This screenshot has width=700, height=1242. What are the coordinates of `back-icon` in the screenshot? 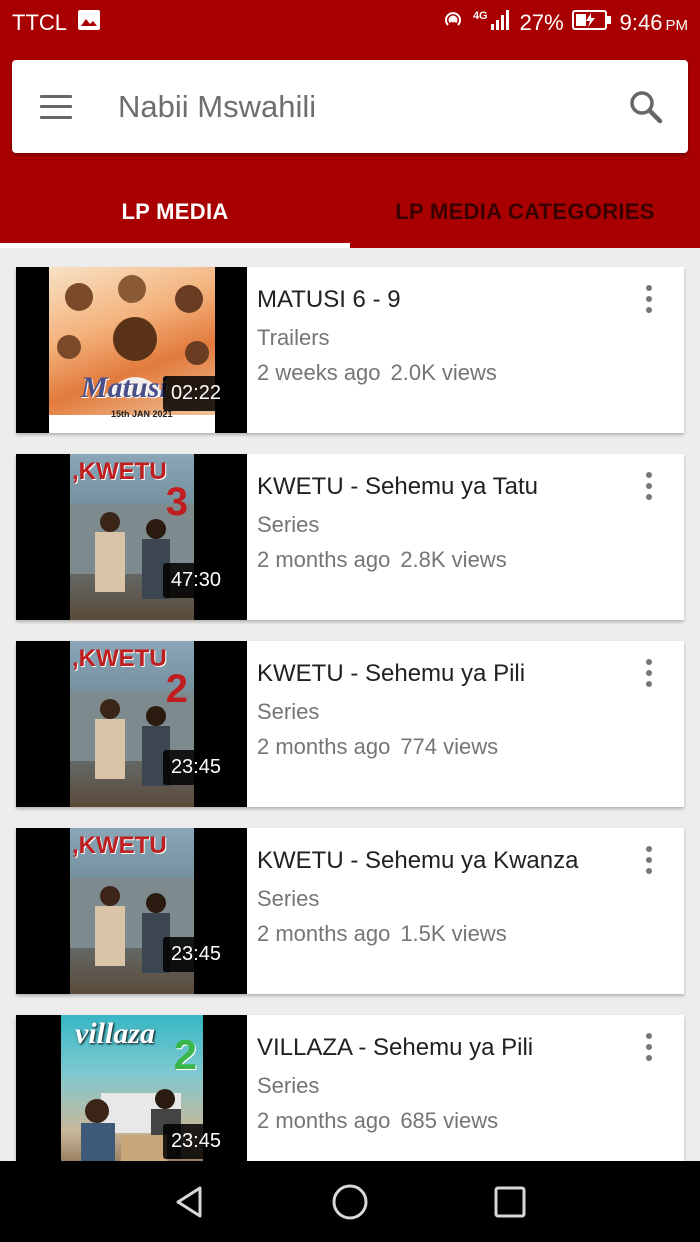 It's located at (190, 1202).